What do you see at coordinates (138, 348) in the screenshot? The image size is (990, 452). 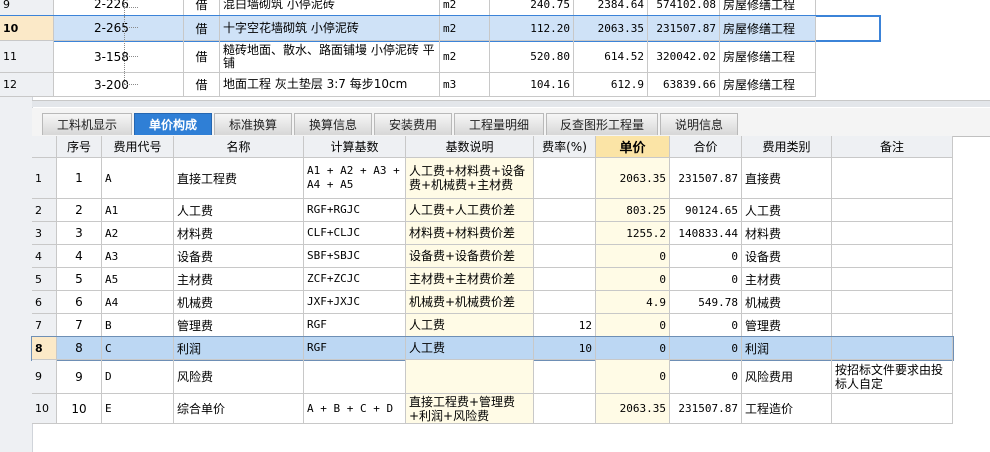 I see `cell-code: C` at bounding box center [138, 348].